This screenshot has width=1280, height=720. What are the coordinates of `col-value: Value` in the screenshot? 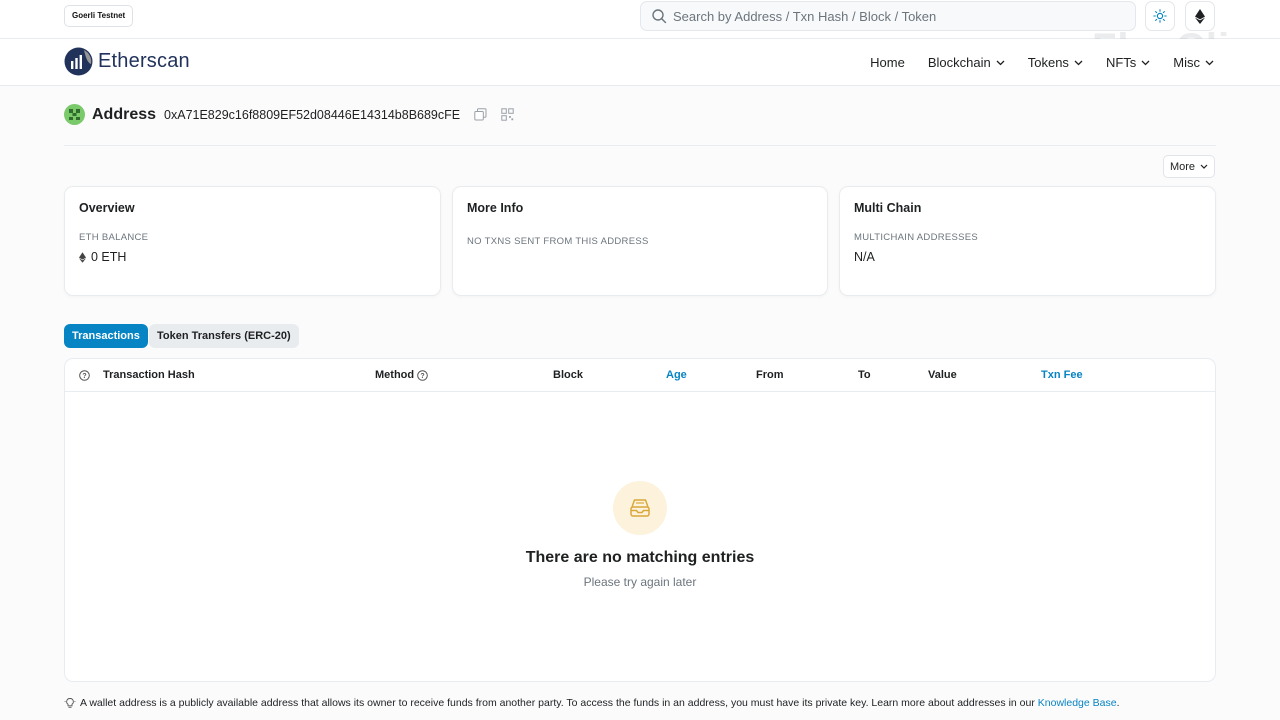 It's located at (942, 375).